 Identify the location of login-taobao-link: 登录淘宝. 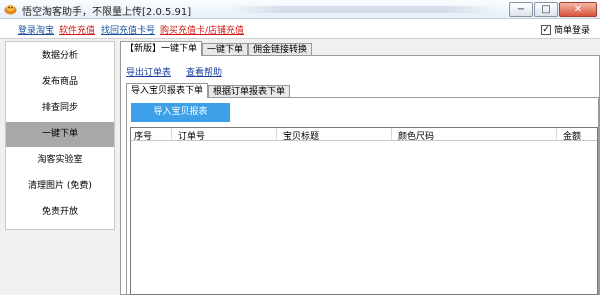
(36, 29).